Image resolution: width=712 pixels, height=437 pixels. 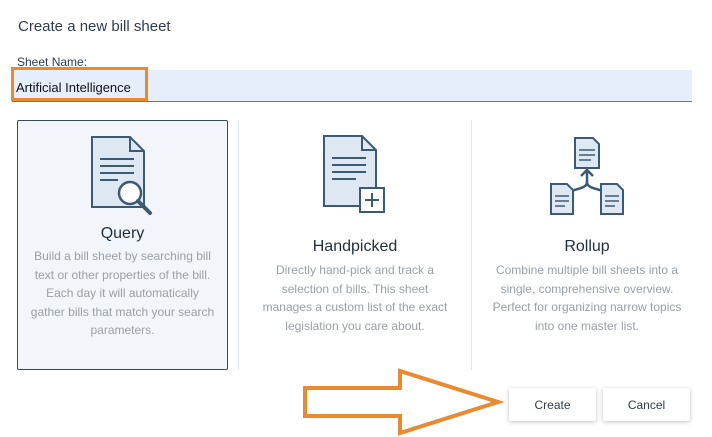 What do you see at coordinates (587, 176) in the screenshot?
I see `rollup-documents-icon` at bounding box center [587, 176].